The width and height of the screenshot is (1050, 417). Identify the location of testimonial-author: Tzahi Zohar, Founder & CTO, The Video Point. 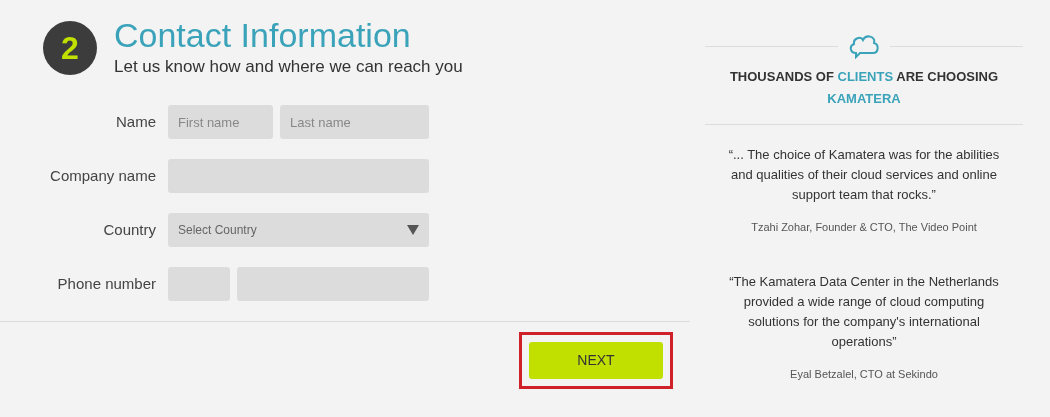
(864, 227).